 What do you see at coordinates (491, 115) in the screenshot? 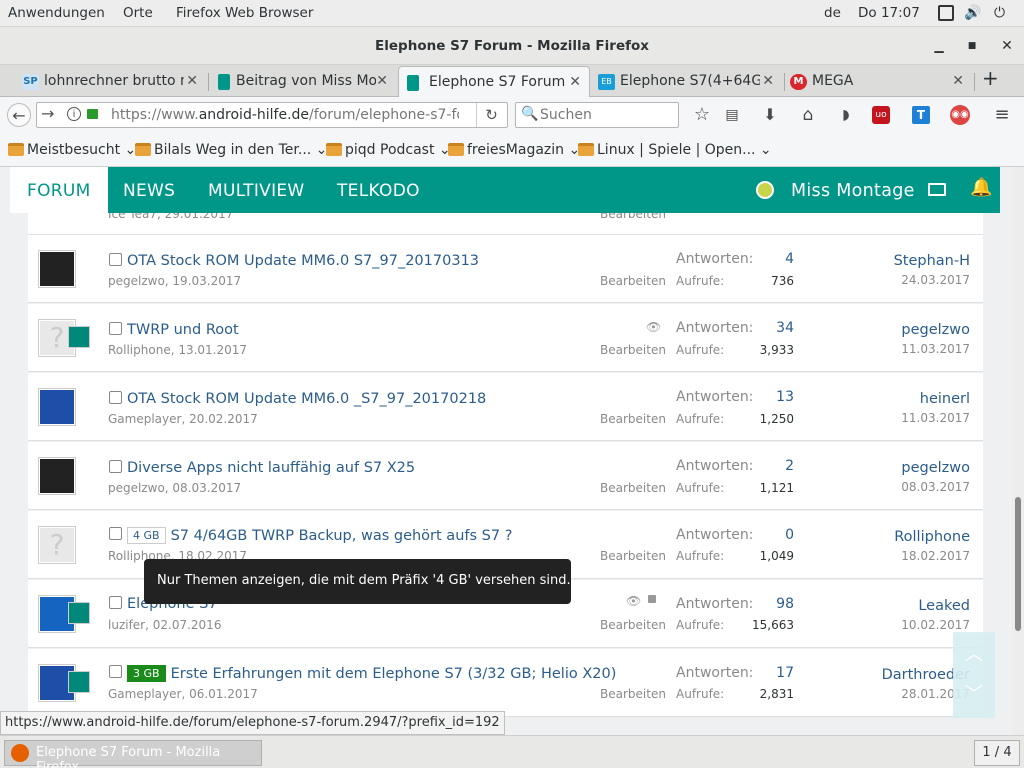
I see `reload-icon: ↻` at bounding box center [491, 115].